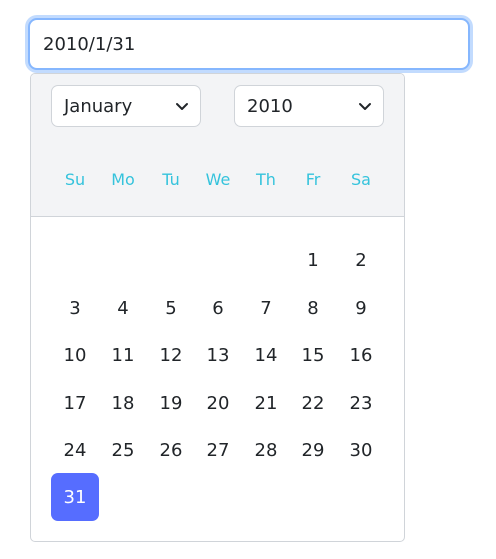  Describe the element at coordinates (123, 355) in the screenshot. I see `day-cell: 11` at that location.